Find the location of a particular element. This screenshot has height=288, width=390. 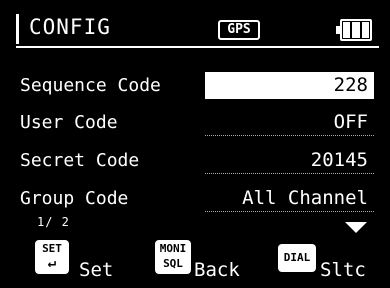

battery-level is located at coordinates (356, 30).